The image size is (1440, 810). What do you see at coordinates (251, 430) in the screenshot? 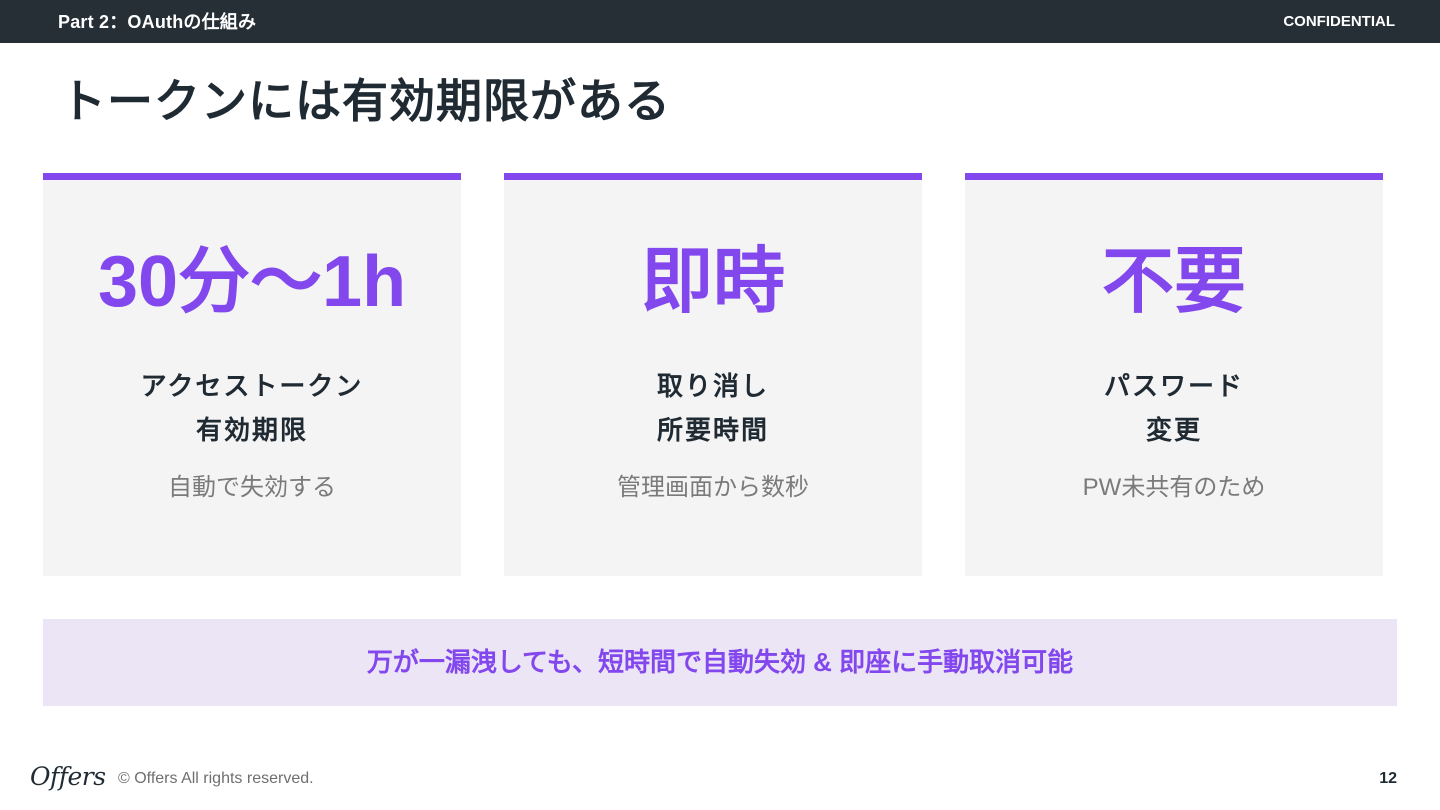
I see `stat-label-line2: 有効期限` at bounding box center [251, 430].